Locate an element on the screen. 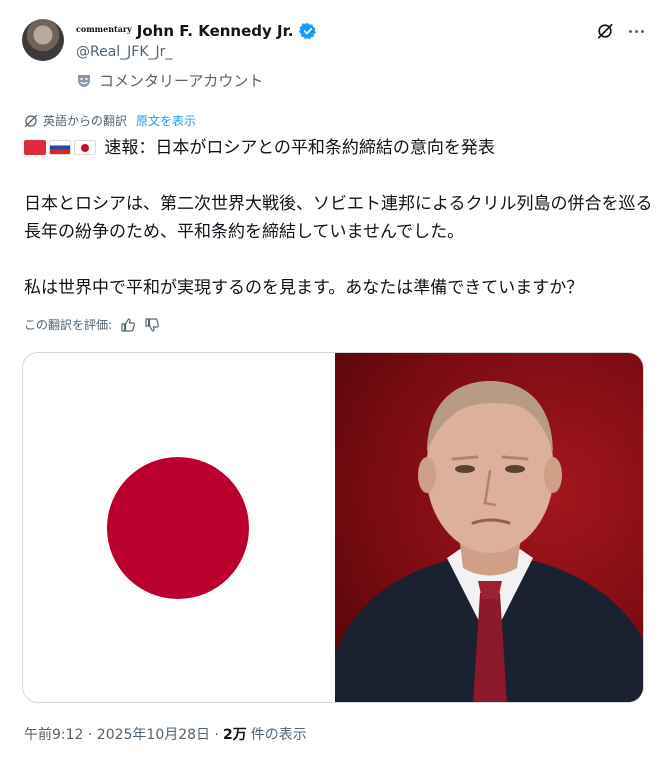 This screenshot has width=669, height=766. author-name-row: commentary John F. Kennedy Jr. is located at coordinates (196, 31).